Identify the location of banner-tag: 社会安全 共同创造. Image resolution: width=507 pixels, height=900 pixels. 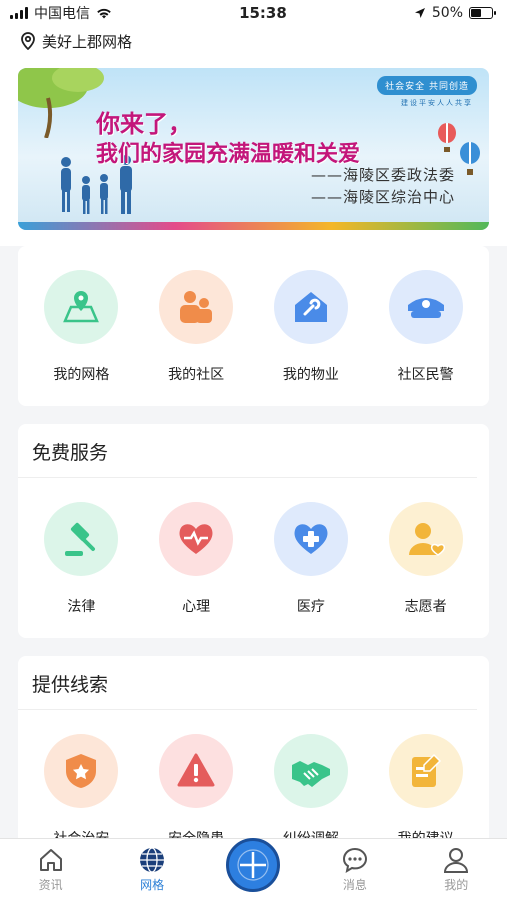
(427, 85).